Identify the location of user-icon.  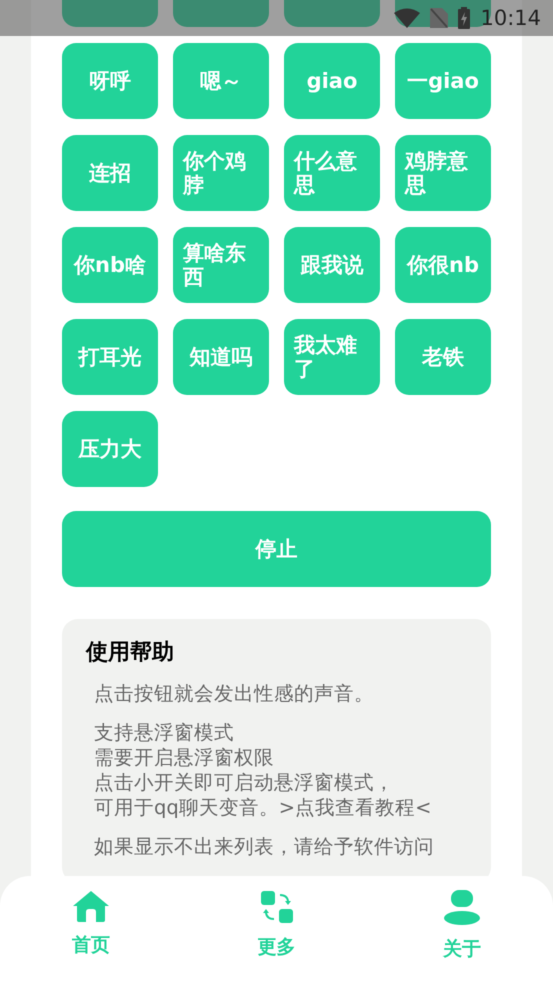
(462, 908).